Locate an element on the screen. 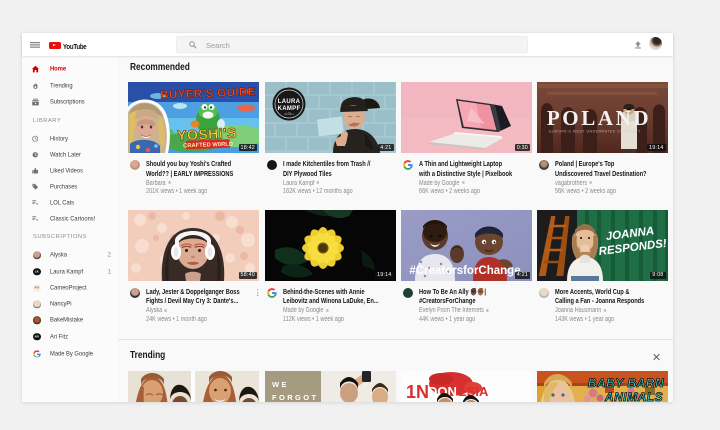 The height and width of the screenshot is (430, 720). svg-text: WE is located at coordinates (280, 384).